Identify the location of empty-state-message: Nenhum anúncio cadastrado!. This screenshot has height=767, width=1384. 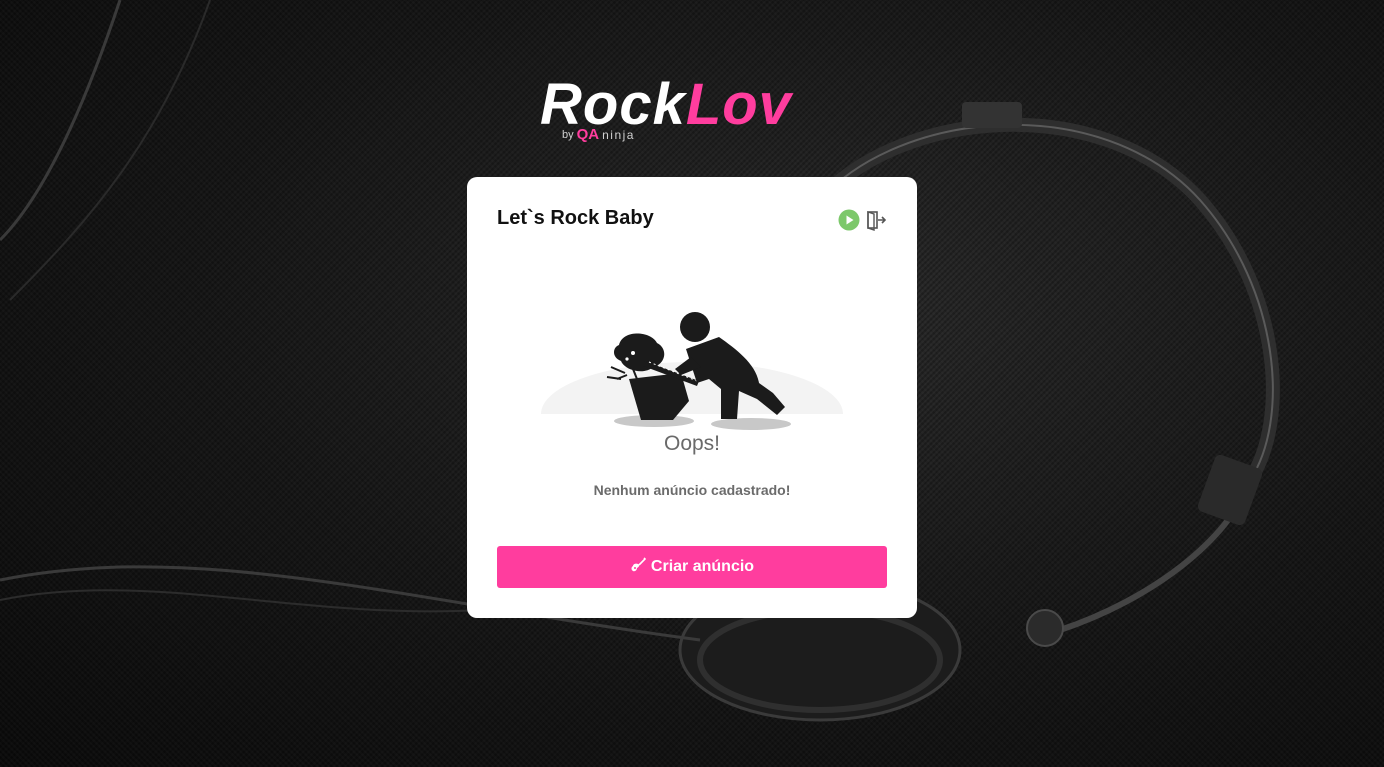
(692, 490).